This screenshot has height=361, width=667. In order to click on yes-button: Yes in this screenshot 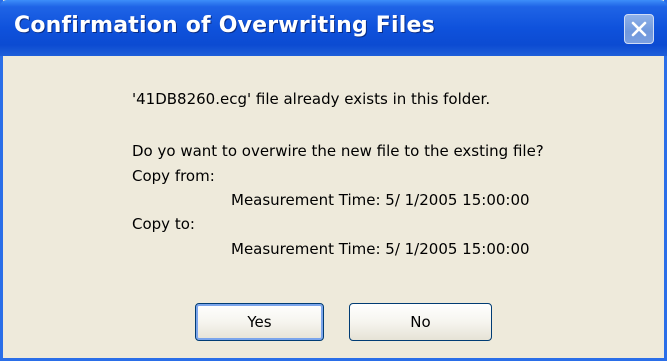, I will do `click(259, 322)`.